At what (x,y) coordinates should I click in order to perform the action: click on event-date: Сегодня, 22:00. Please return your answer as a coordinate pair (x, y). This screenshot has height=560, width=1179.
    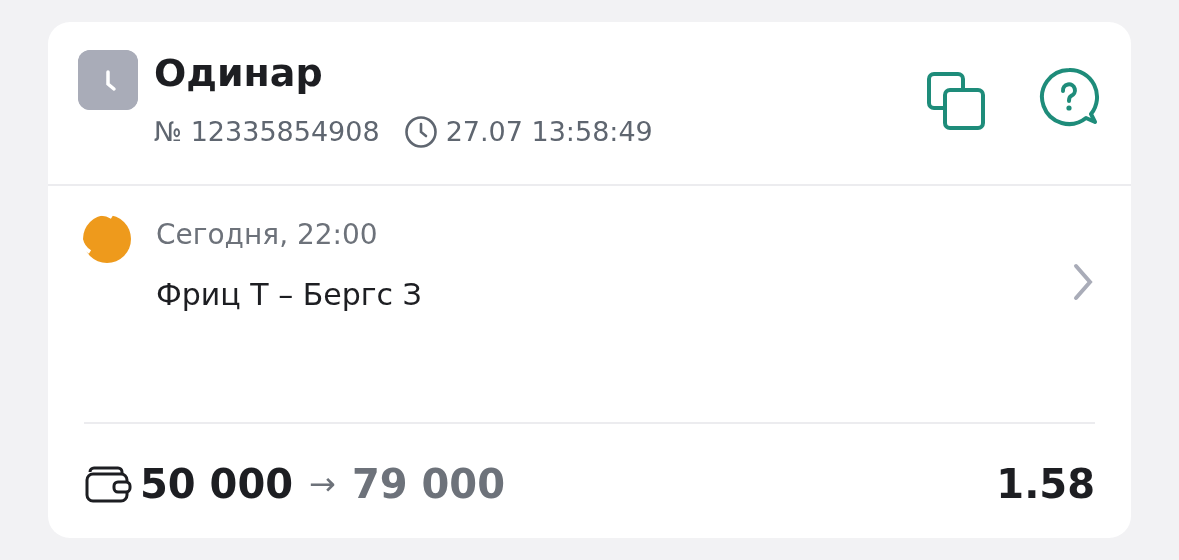
    Looking at the image, I should click on (267, 235).